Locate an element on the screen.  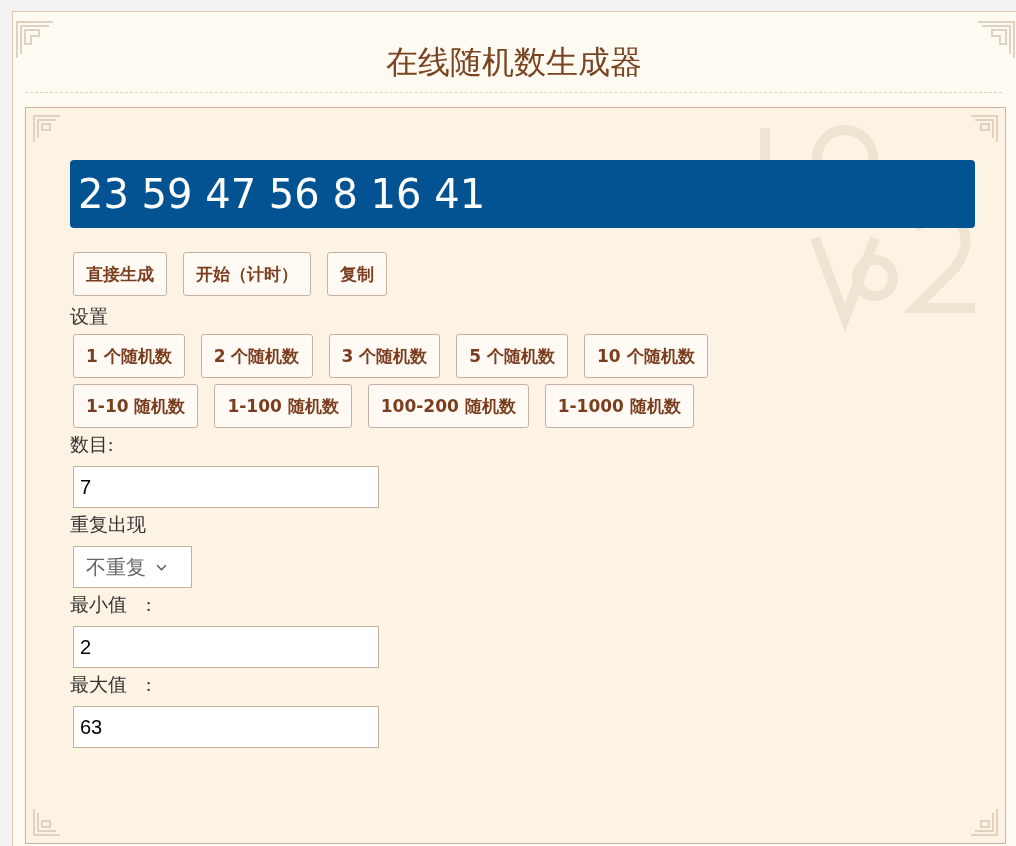
result-display: 23 59 47 56 8 16 41 is located at coordinates (522, 194).